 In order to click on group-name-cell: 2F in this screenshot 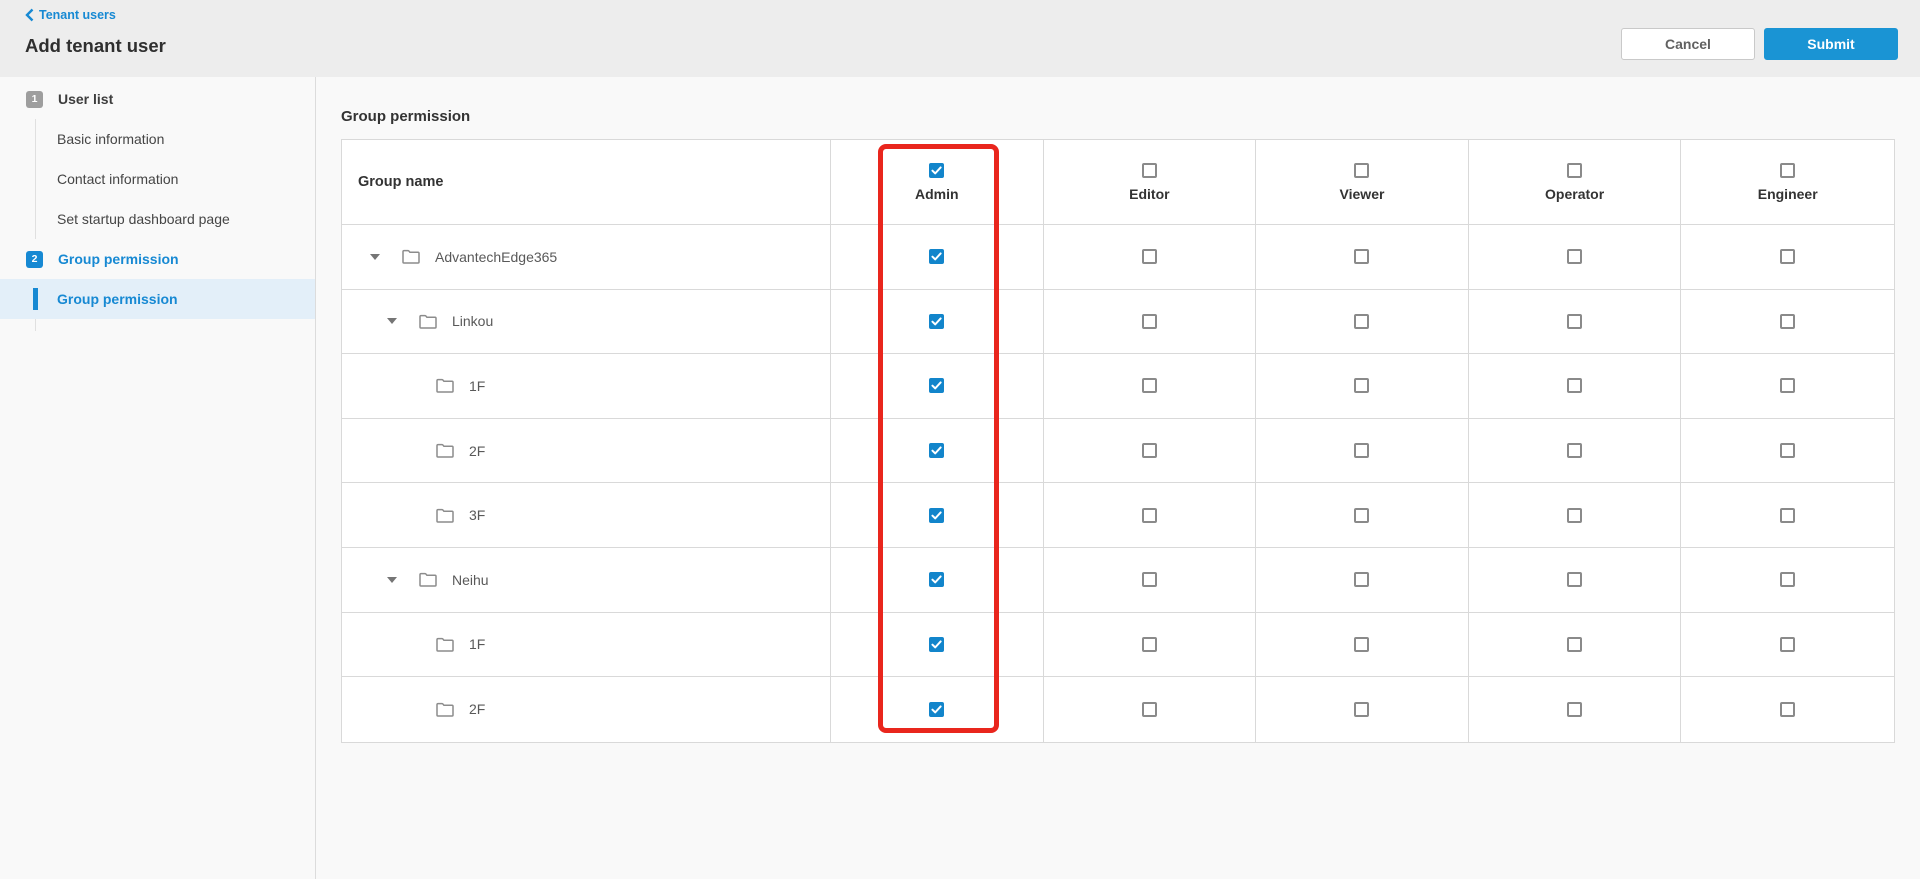, I will do `click(586, 709)`.